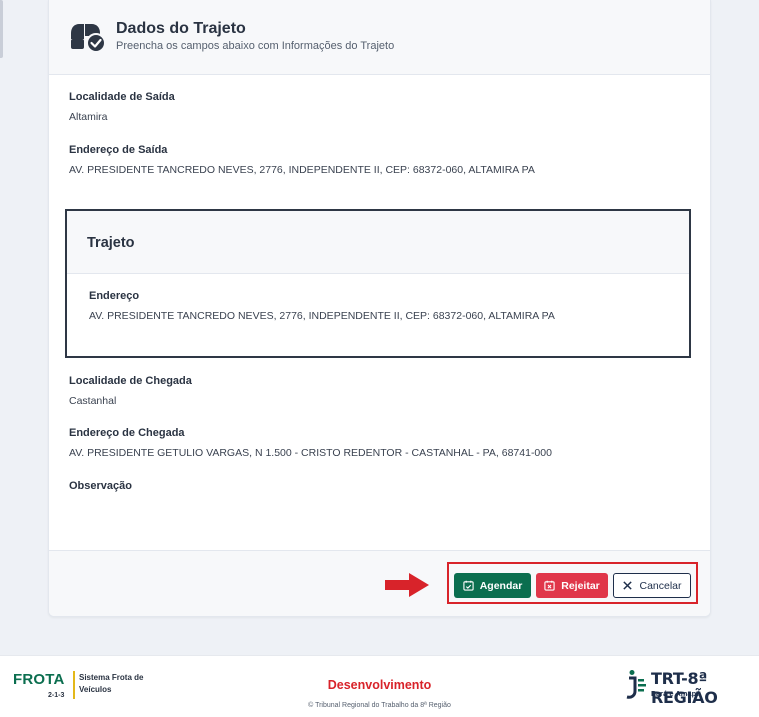 The height and width of the screenshot is (717, 759). I want to click on org-name: TRT-8ª REGIÃO, so click(684, 688).